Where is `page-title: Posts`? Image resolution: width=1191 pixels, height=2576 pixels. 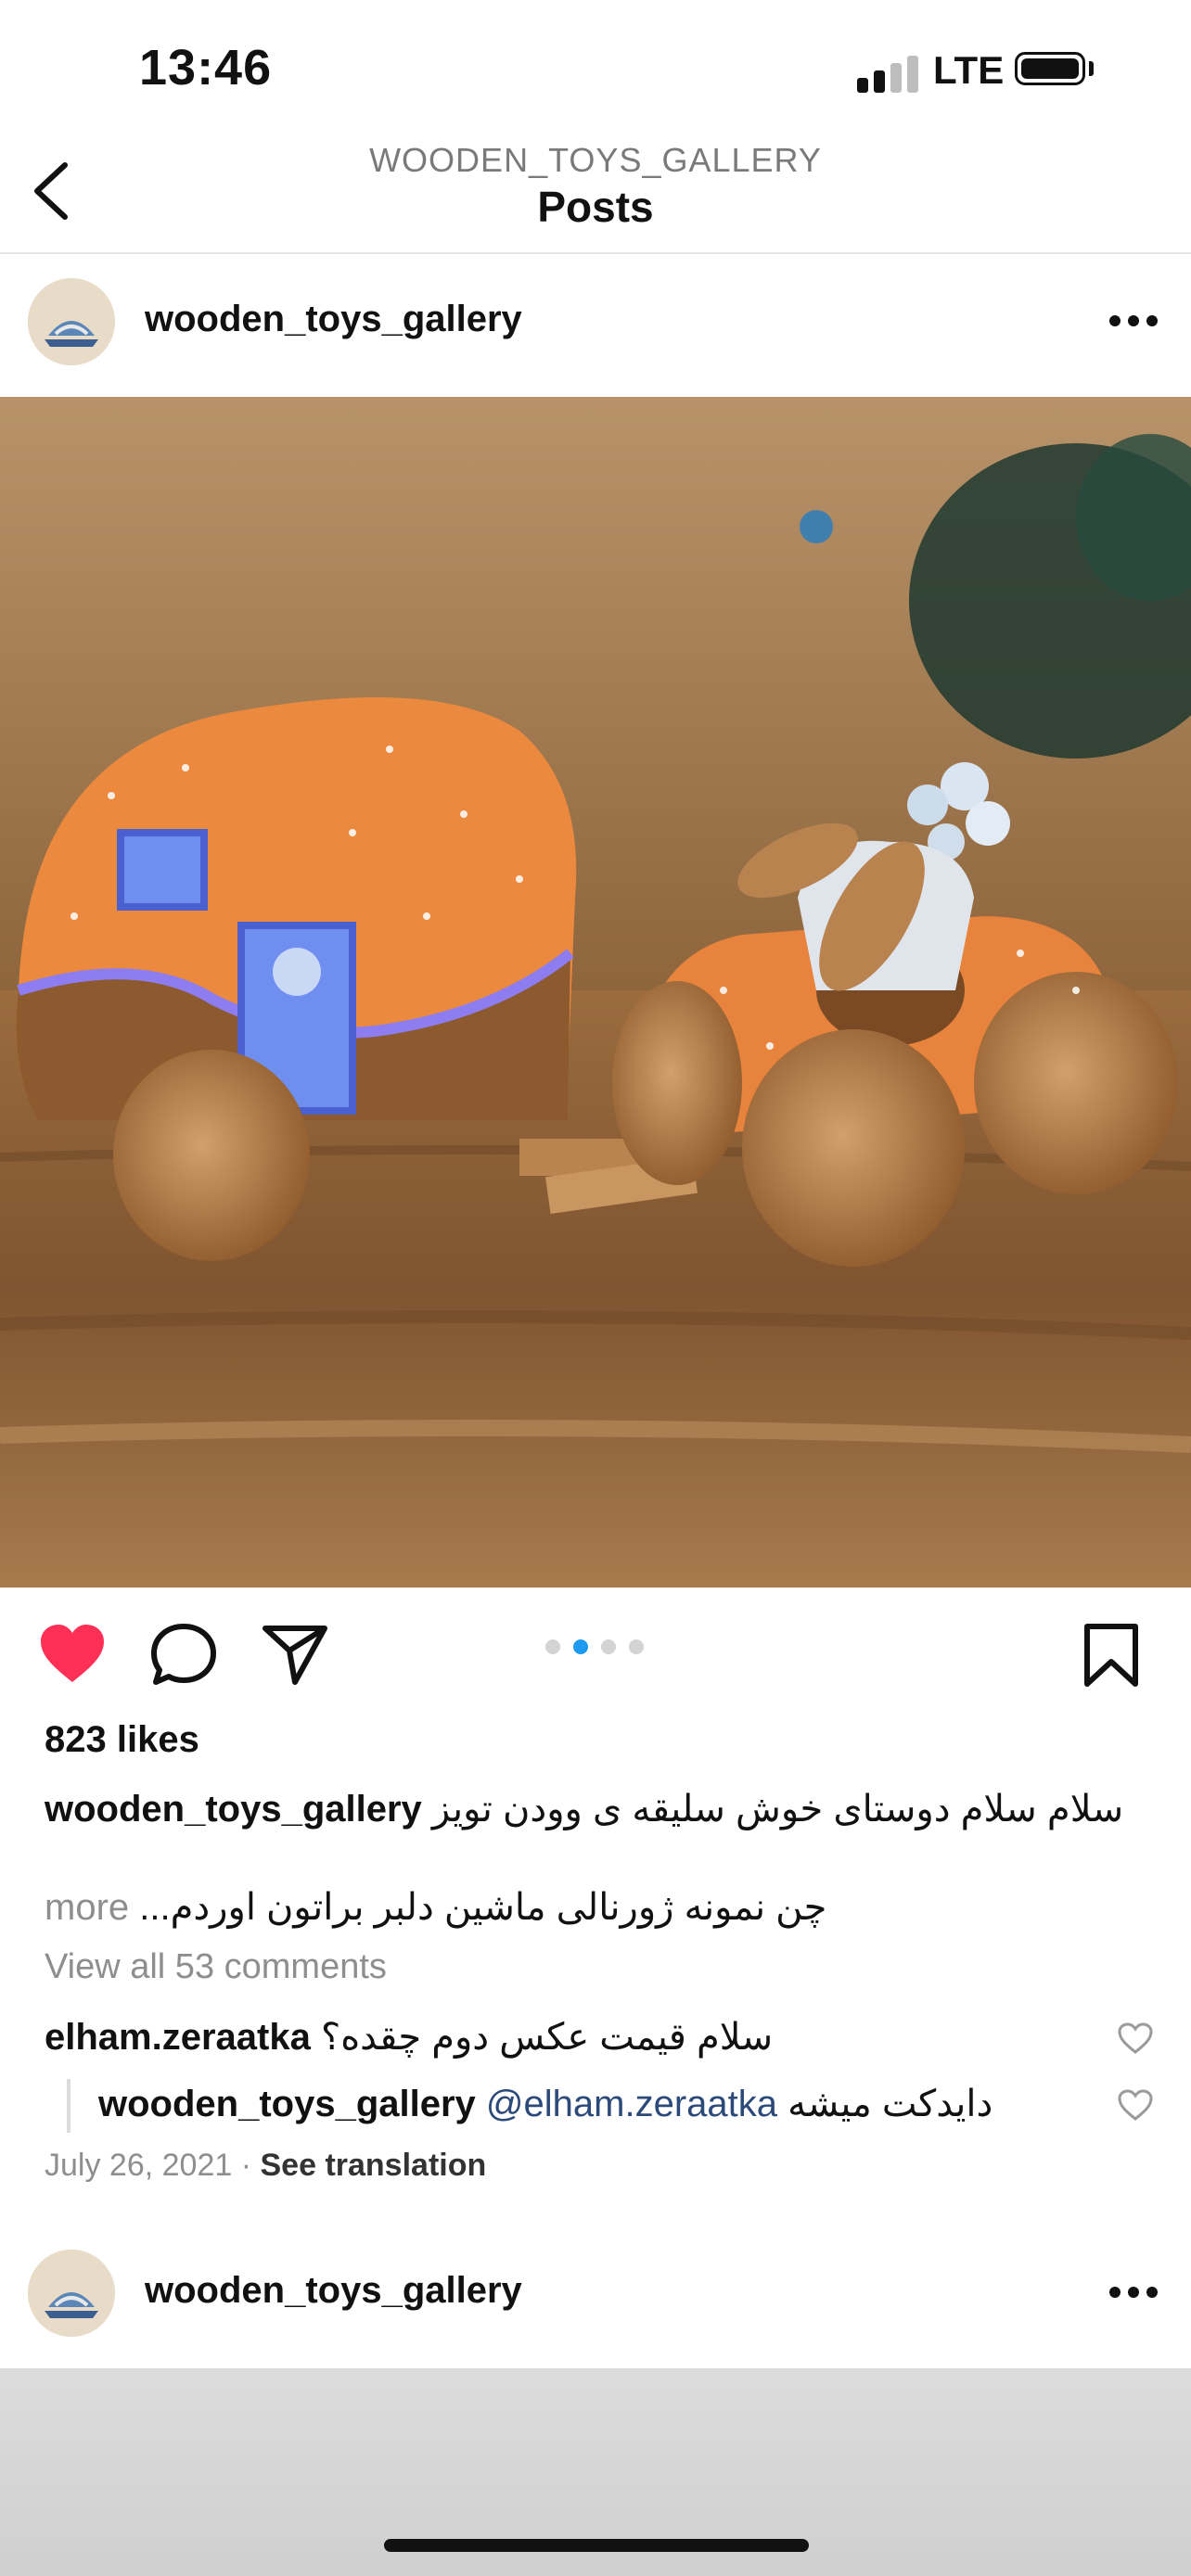
page-title: Posts is located at coordinates (595, 207).